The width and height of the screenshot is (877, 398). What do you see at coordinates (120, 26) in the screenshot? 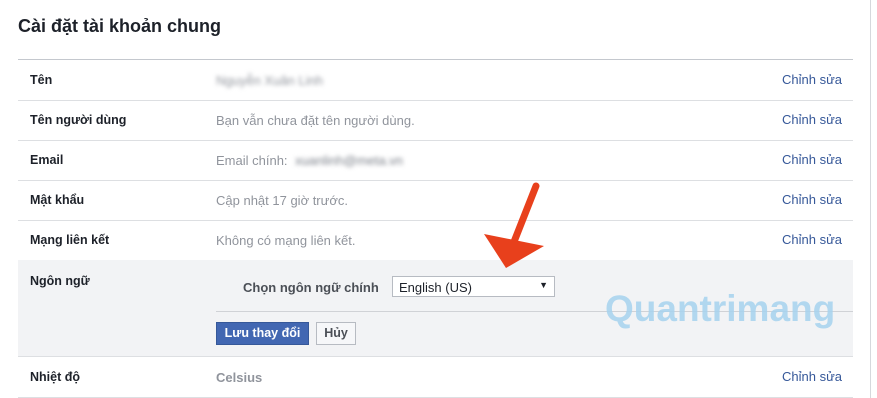
I see `page-title: Cài đặt tài khoản chung` at bounding box center [120, 26].